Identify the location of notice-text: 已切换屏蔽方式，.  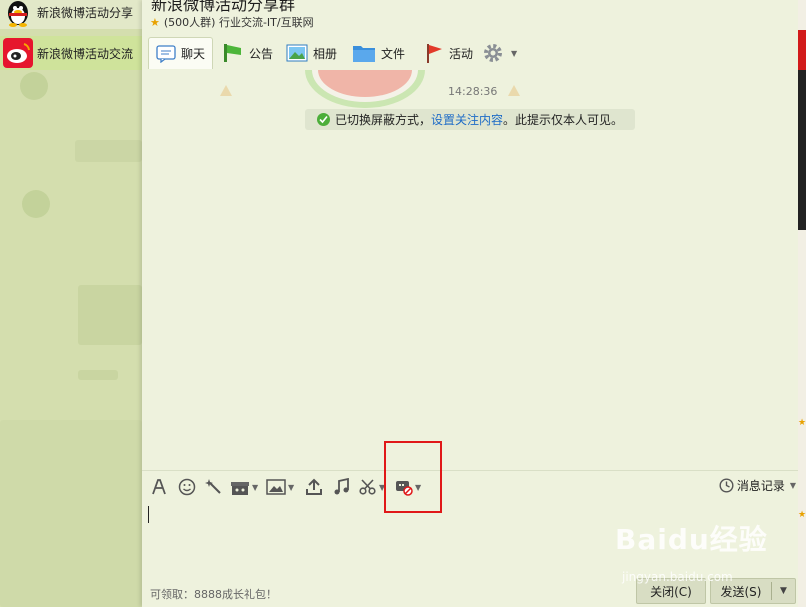
(383, 120).